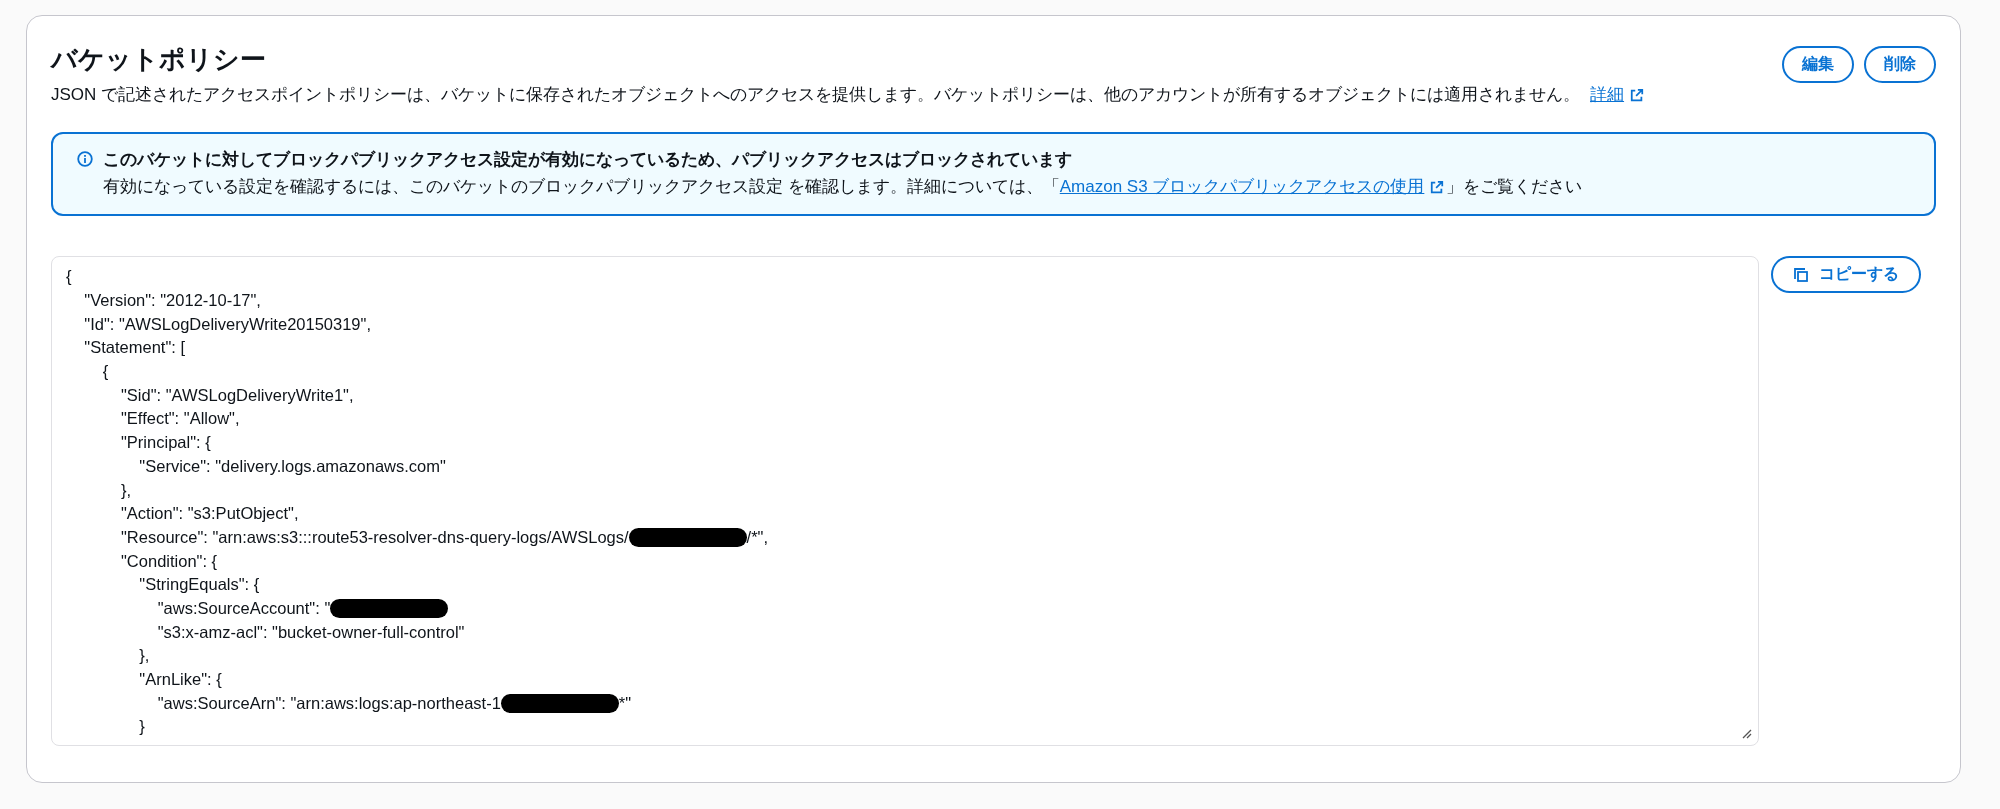  Describe the element at coordinates (1242, 186) in the screenshot. I see `docs-link: Amazon S3 ブロックパブリックアクセスの使用` at that location.